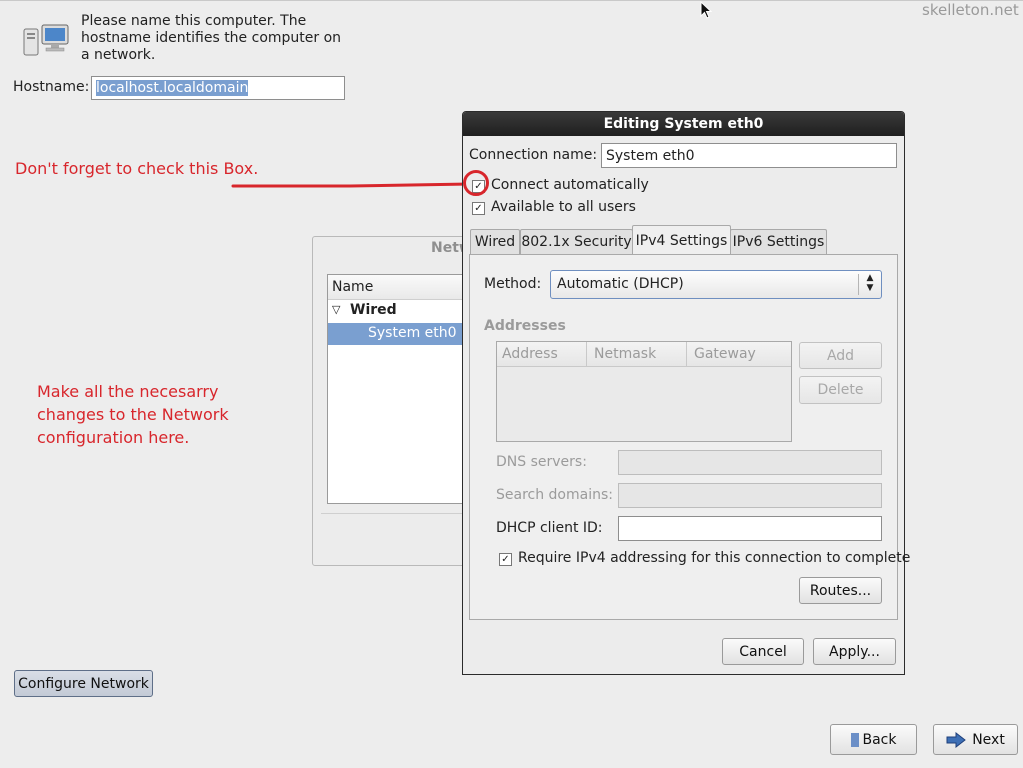  I want to click on watermark: skelleton.net, so click(970, 10).